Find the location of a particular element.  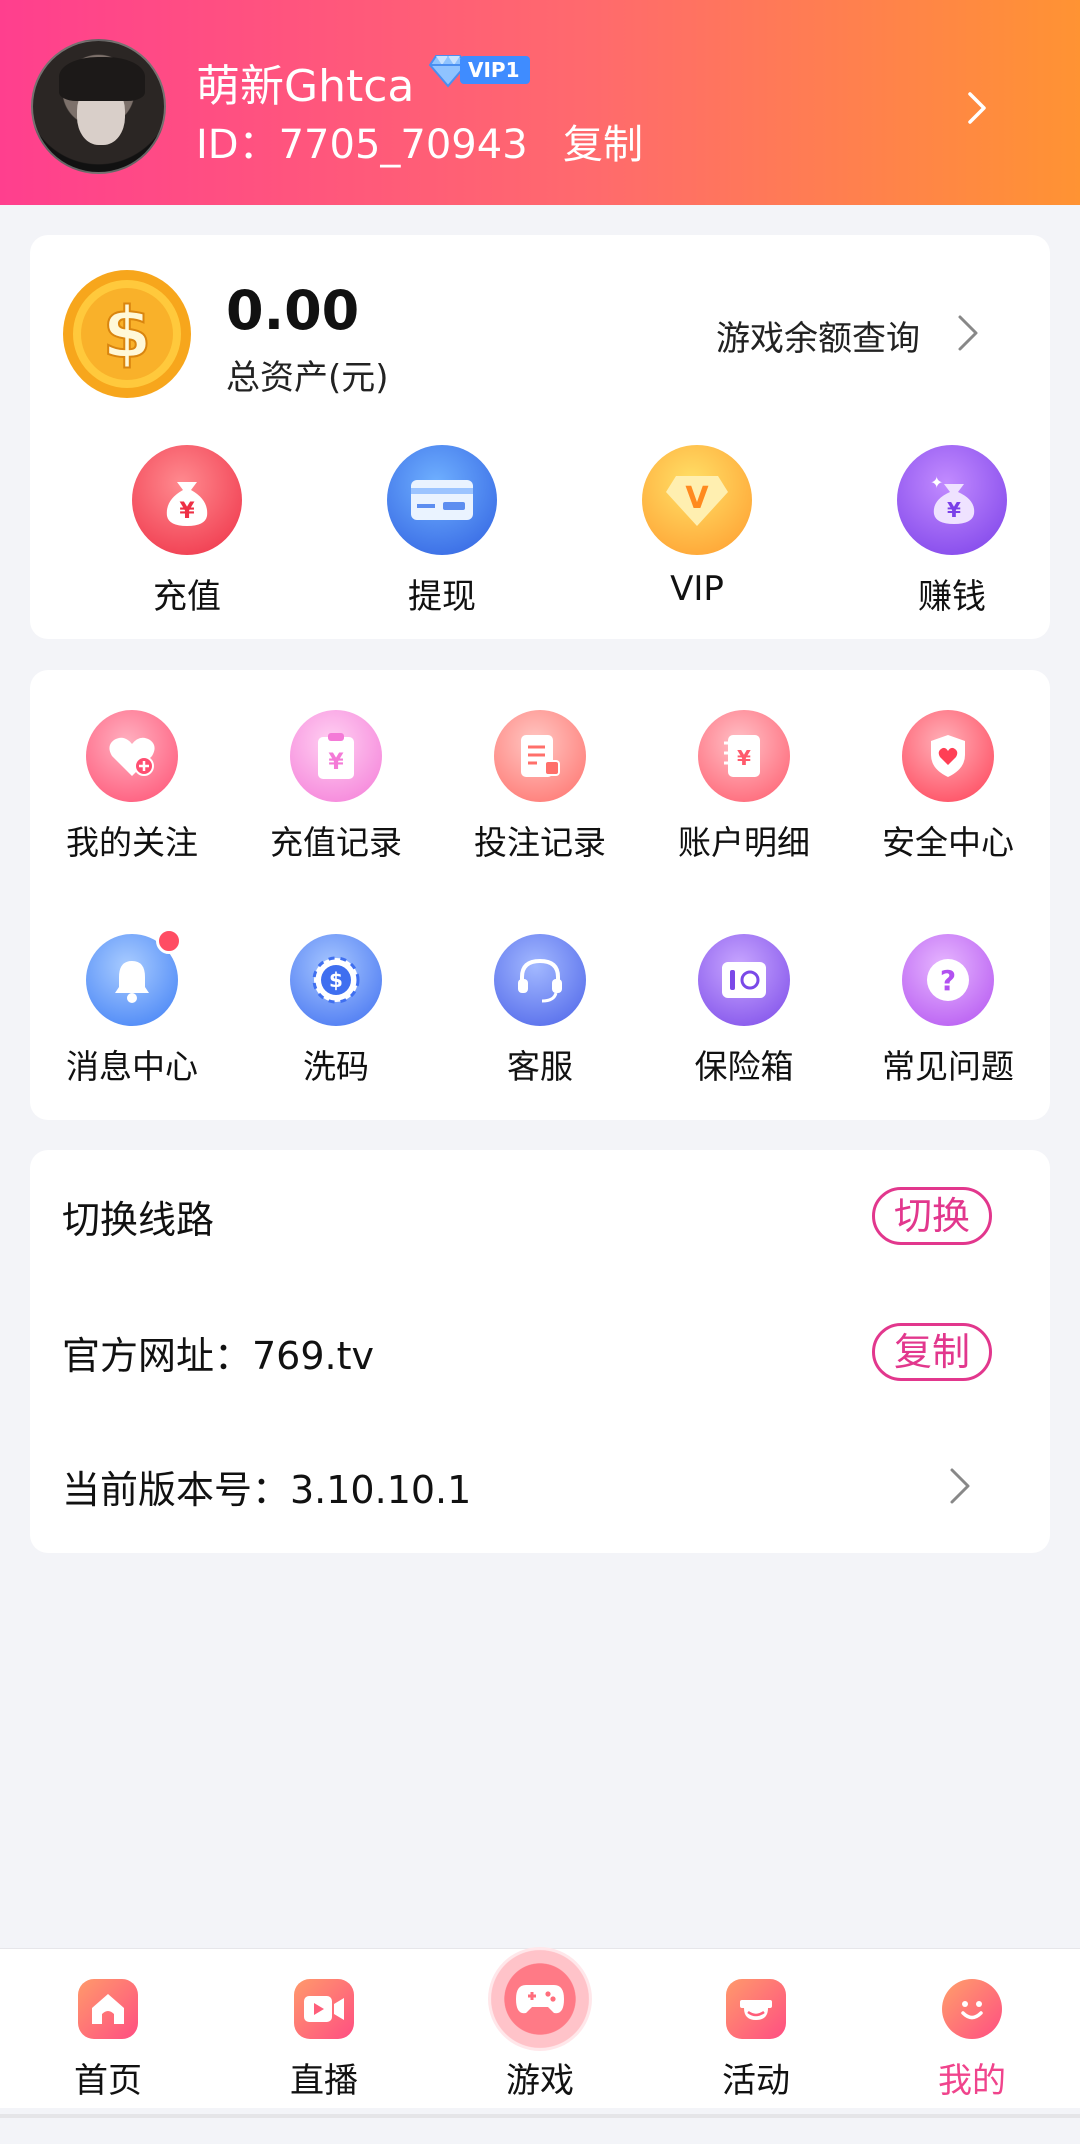

account-detail-item: ¥ 账户明细 is located at coordinates (744, 787).